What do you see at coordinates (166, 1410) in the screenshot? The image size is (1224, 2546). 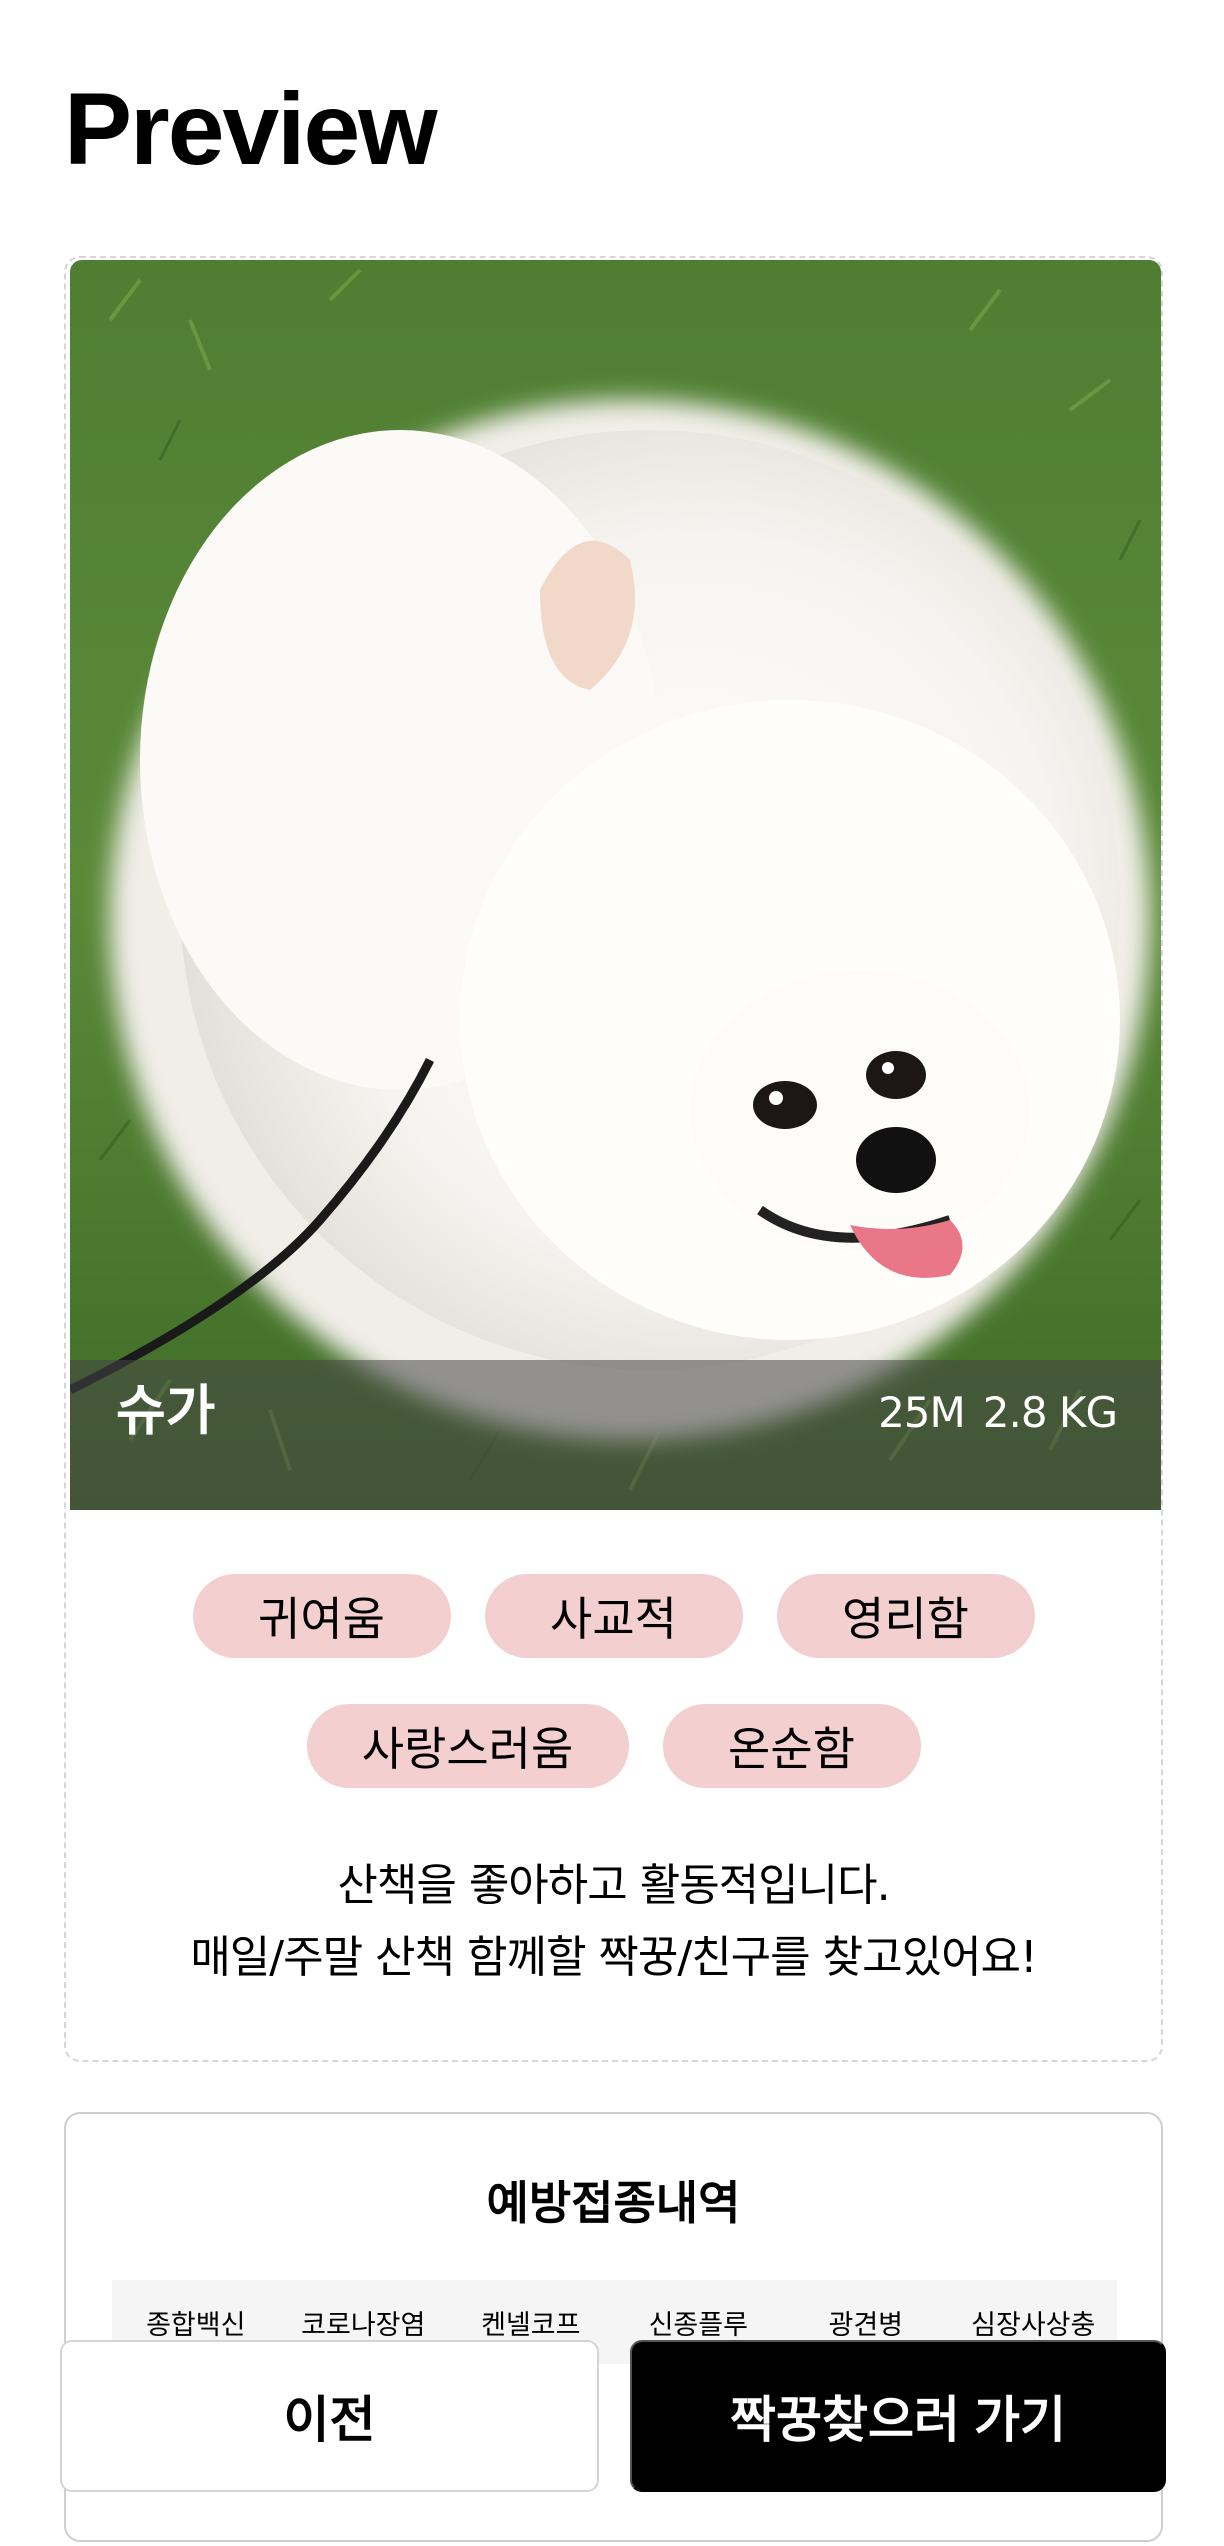 I see `pet-name: 슈가` at bounding box center [166, 1410].